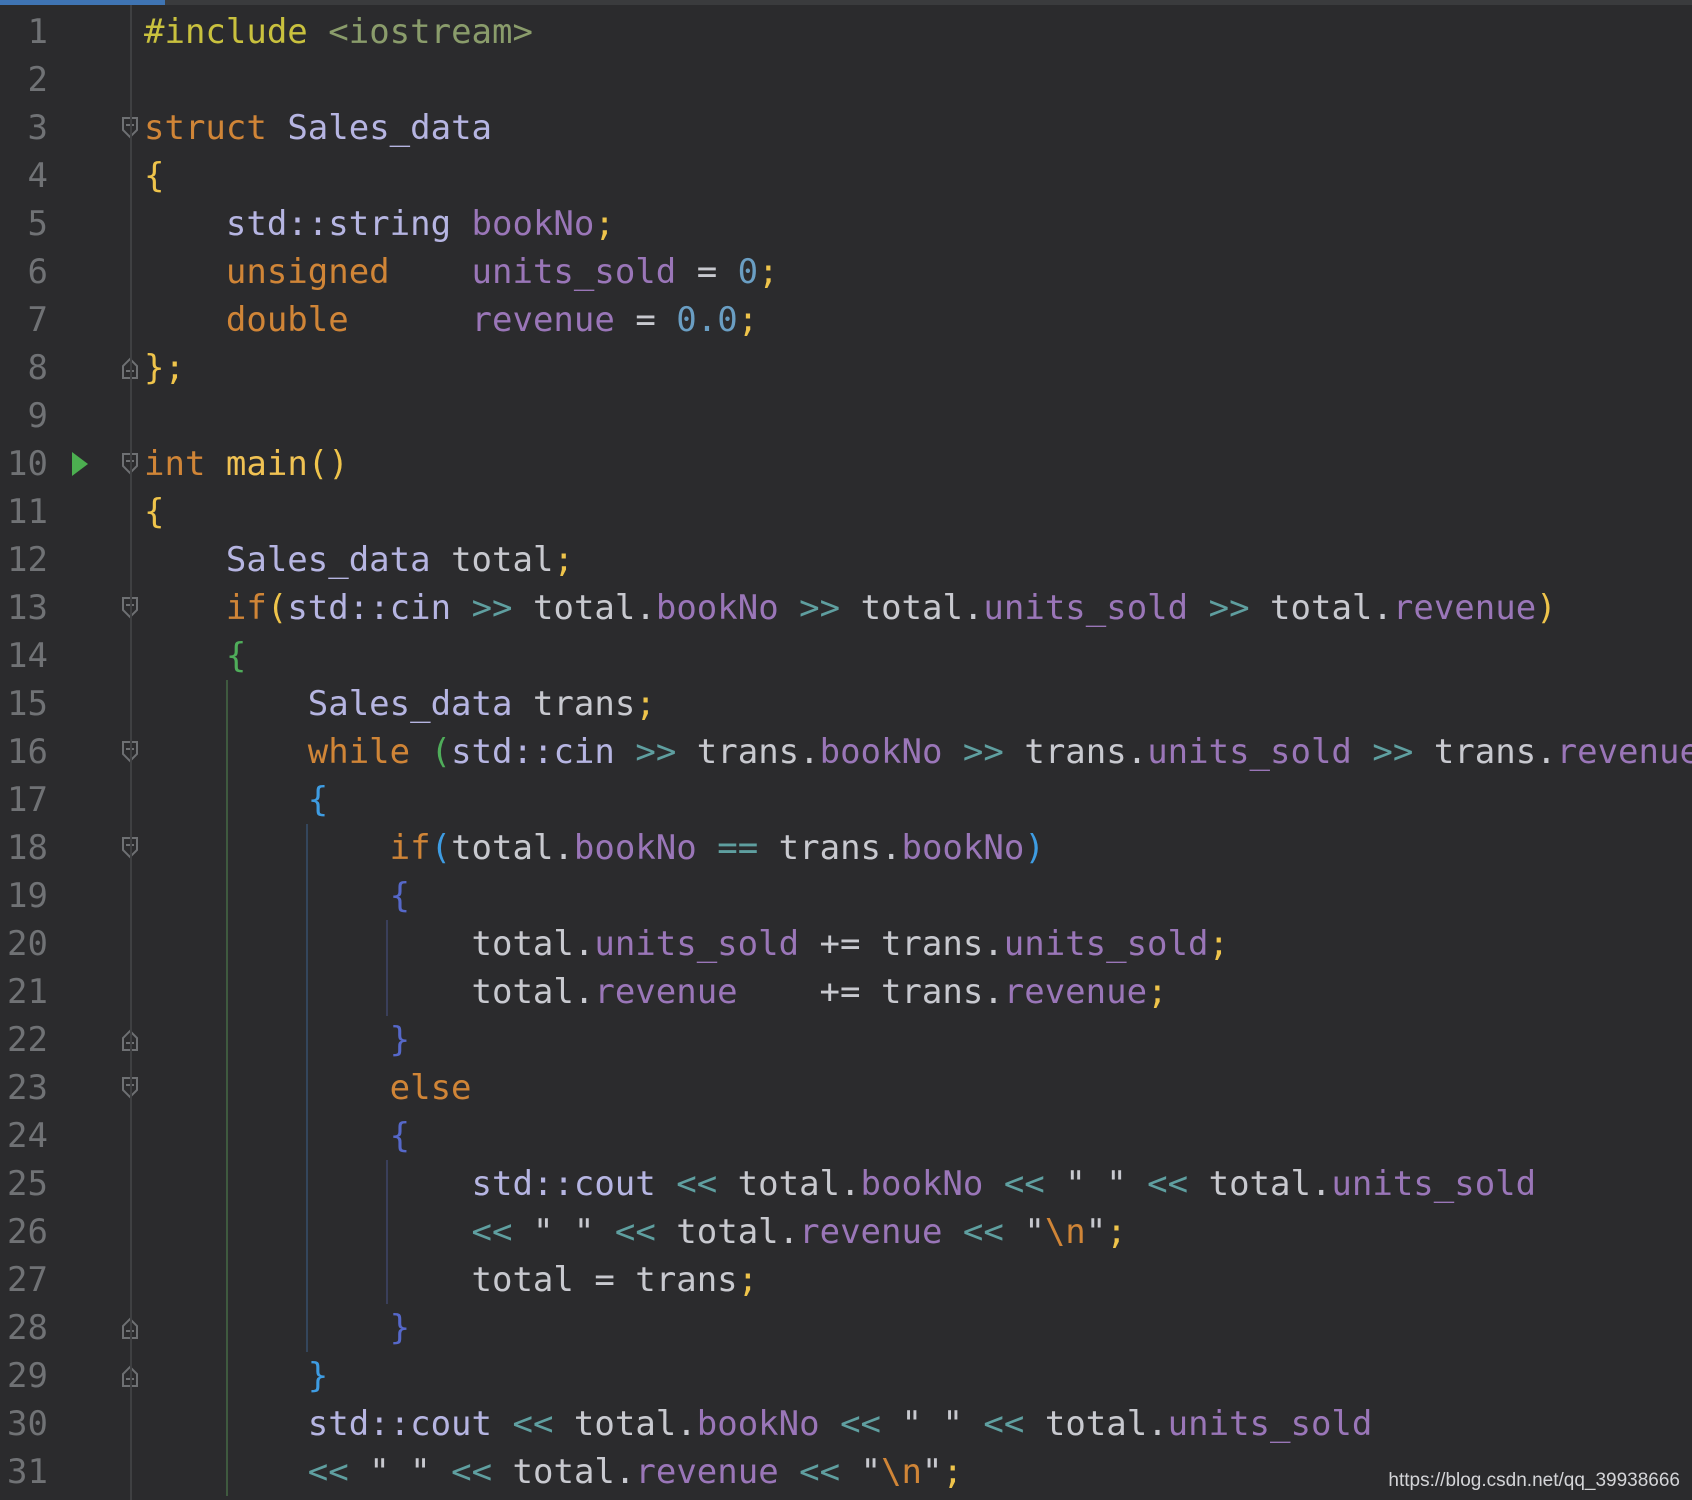  Describe the element at coordinates (645, 320) in the screenshot. I see `code-token-ident: =` at that location.